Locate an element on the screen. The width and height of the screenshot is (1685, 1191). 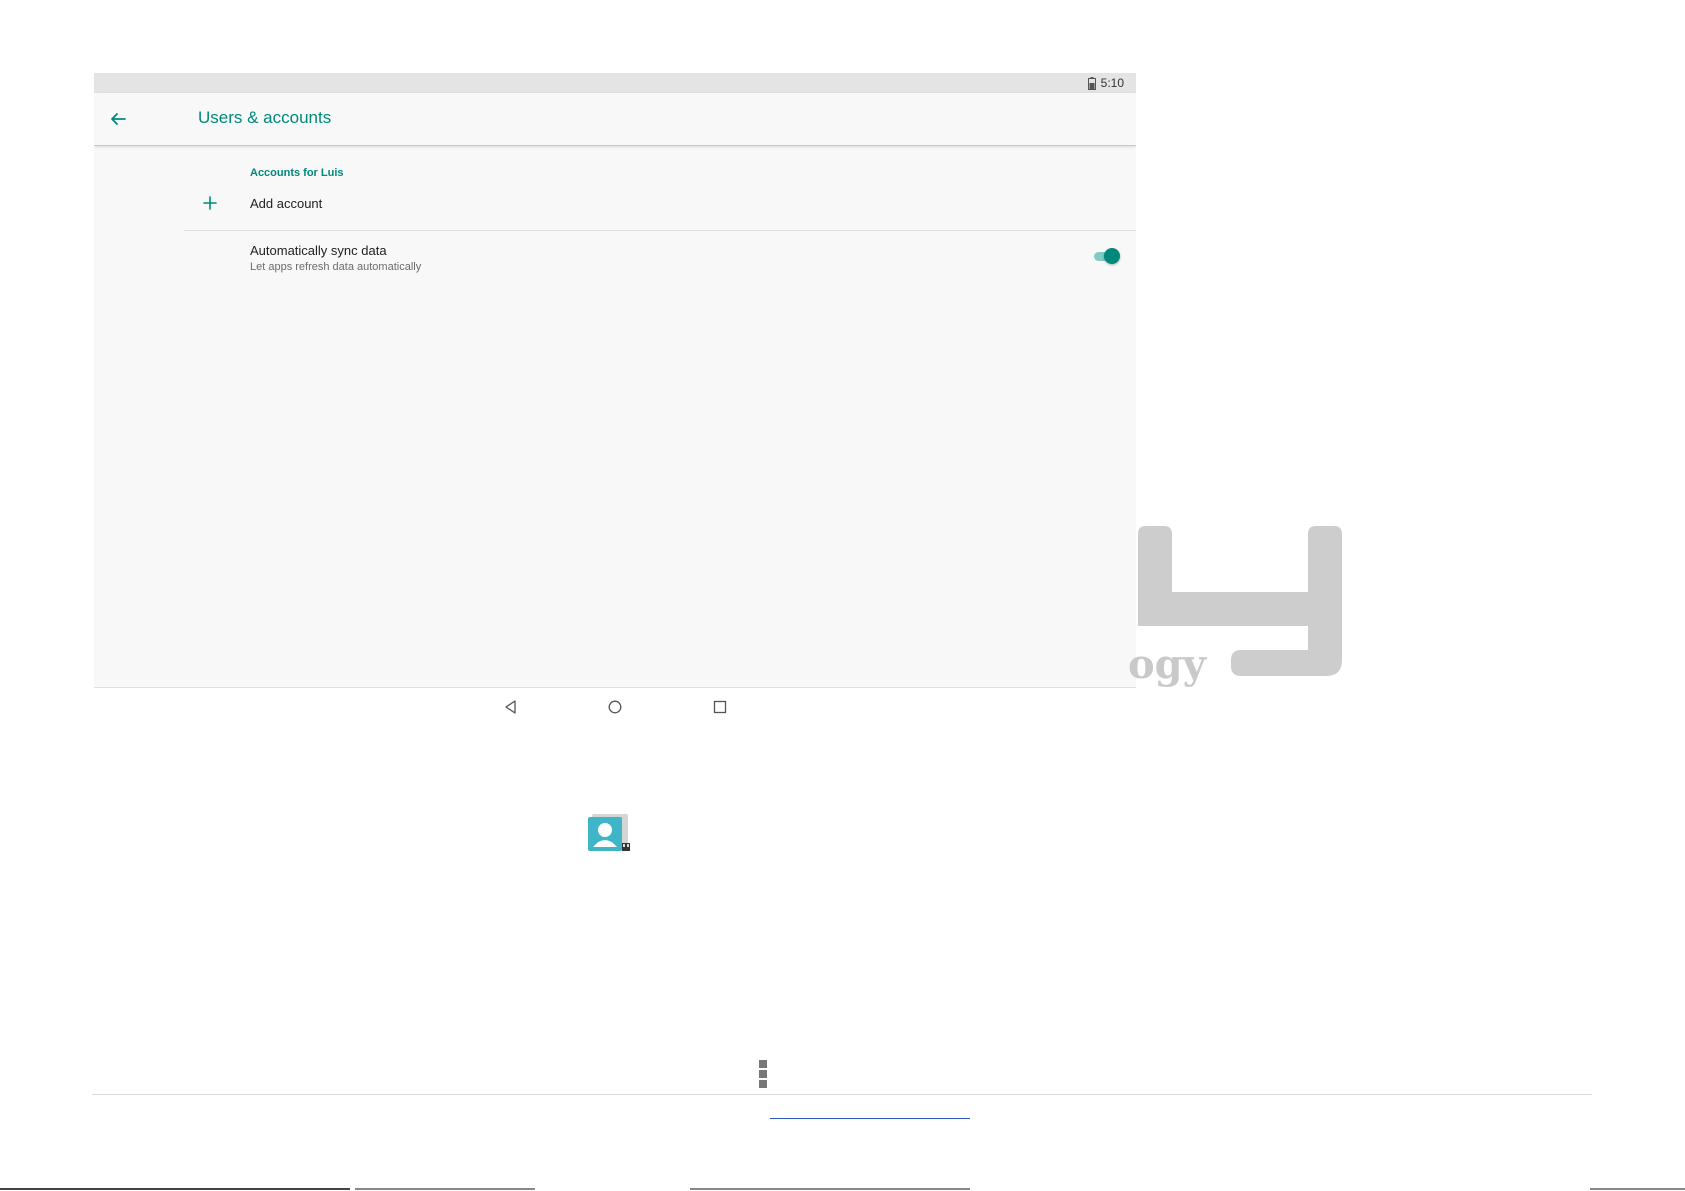
auto-sync-subtitle: Let apps refresh data automatically is located at coordinates (336, 267).